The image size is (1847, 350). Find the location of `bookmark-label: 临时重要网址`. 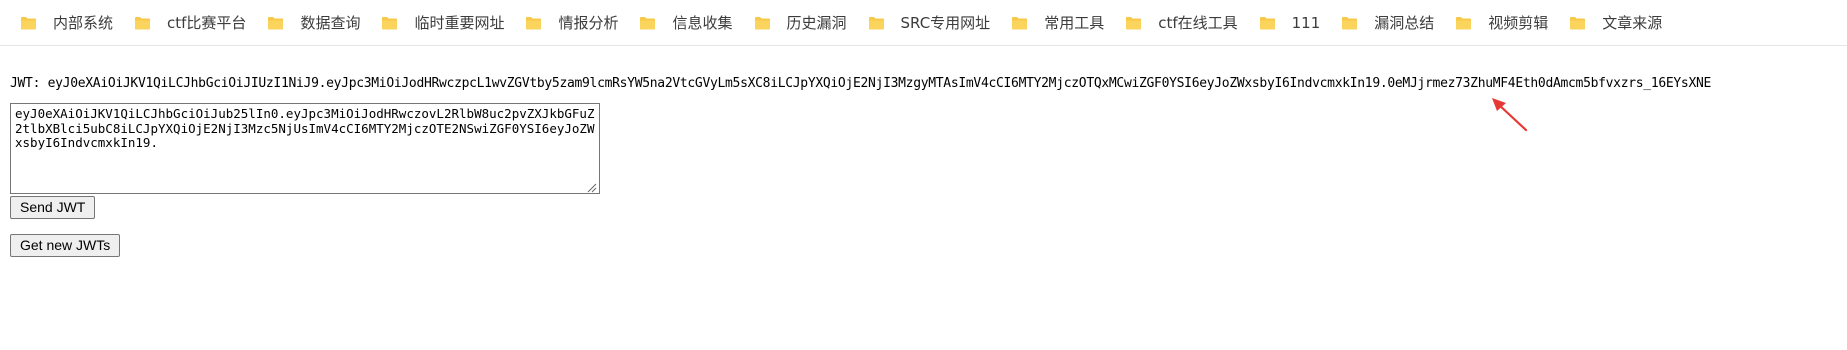

bookmark-label: 临时重要网址 is located at coordinates (459, 23).